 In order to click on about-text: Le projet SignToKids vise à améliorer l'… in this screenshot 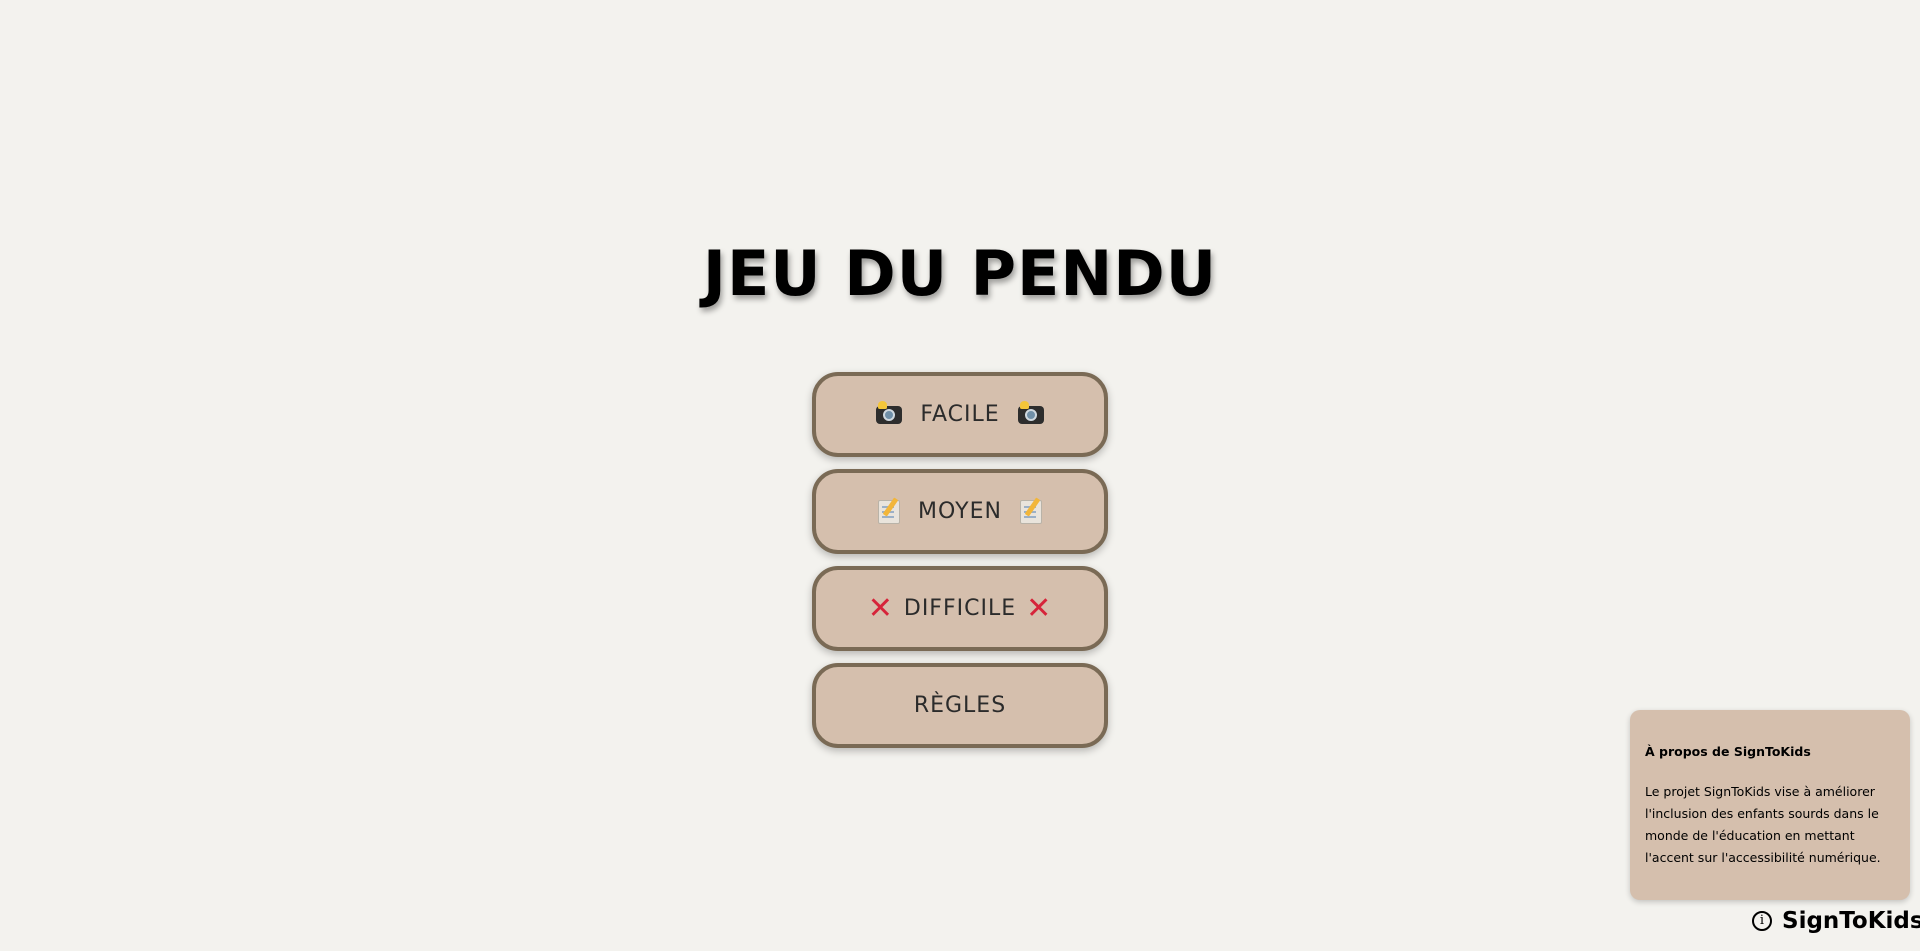, I will do `click(1763, 824)`.